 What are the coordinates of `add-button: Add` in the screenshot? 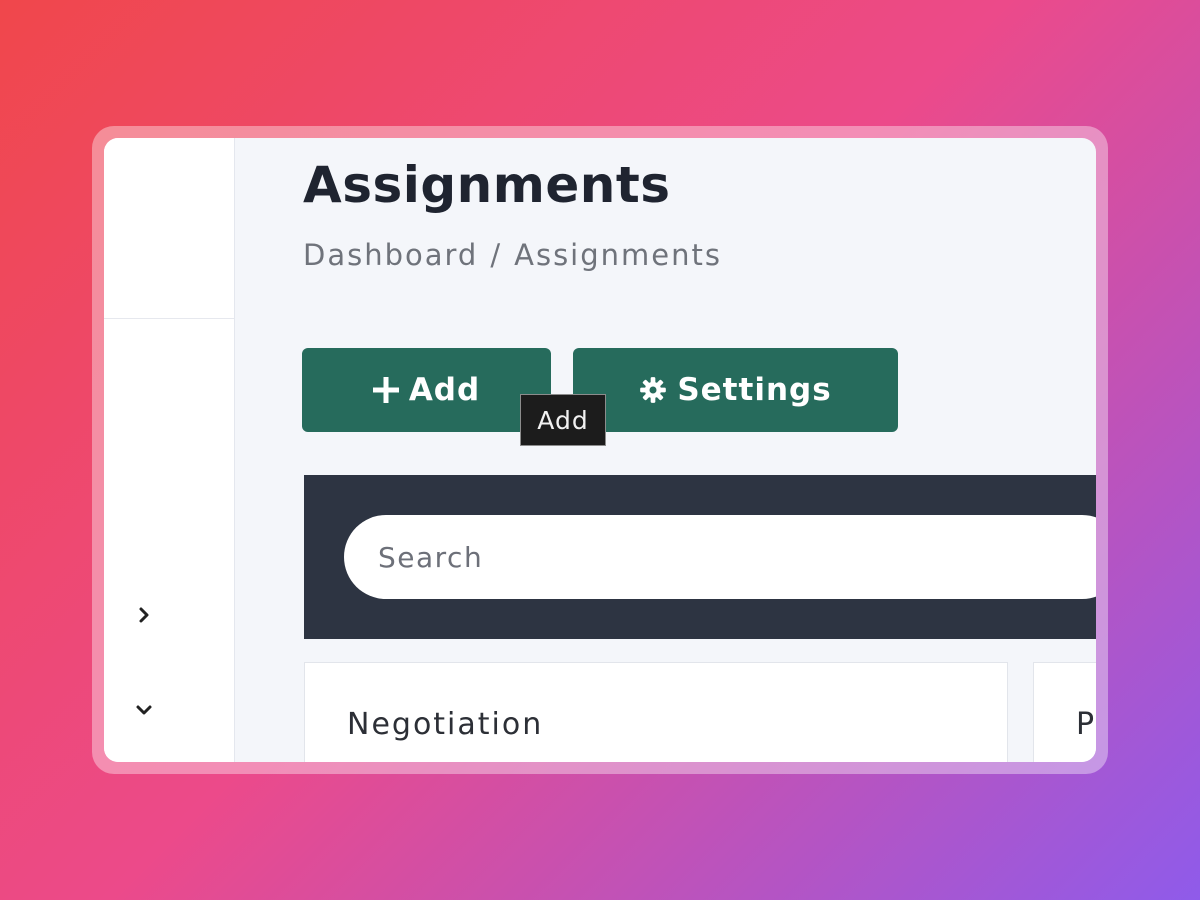 It's located at (426, 390).